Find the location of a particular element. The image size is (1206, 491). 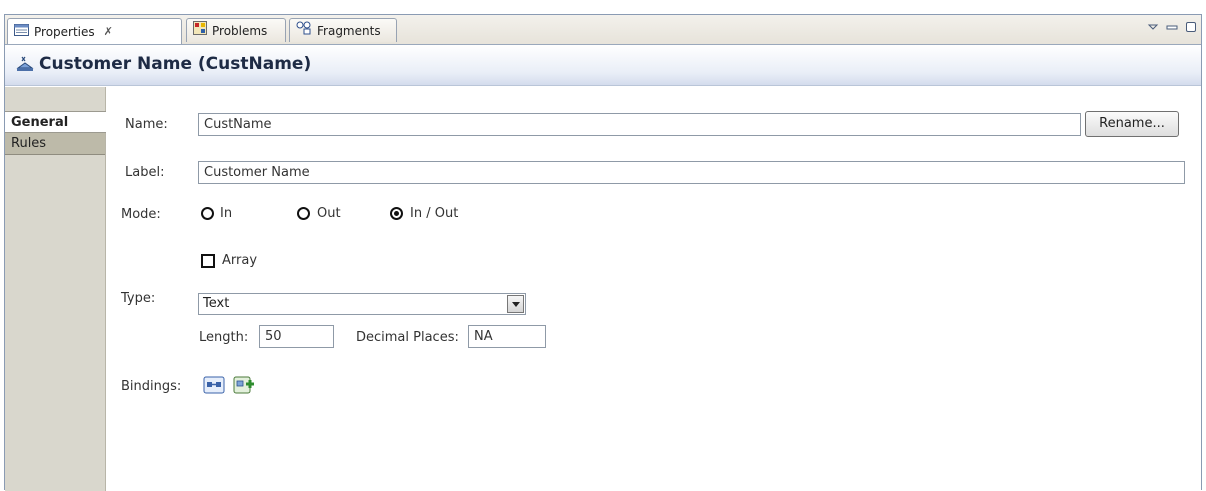

view-tab-bar: Properties ✗ Problems Fragments is located at coordinates (603, 30).